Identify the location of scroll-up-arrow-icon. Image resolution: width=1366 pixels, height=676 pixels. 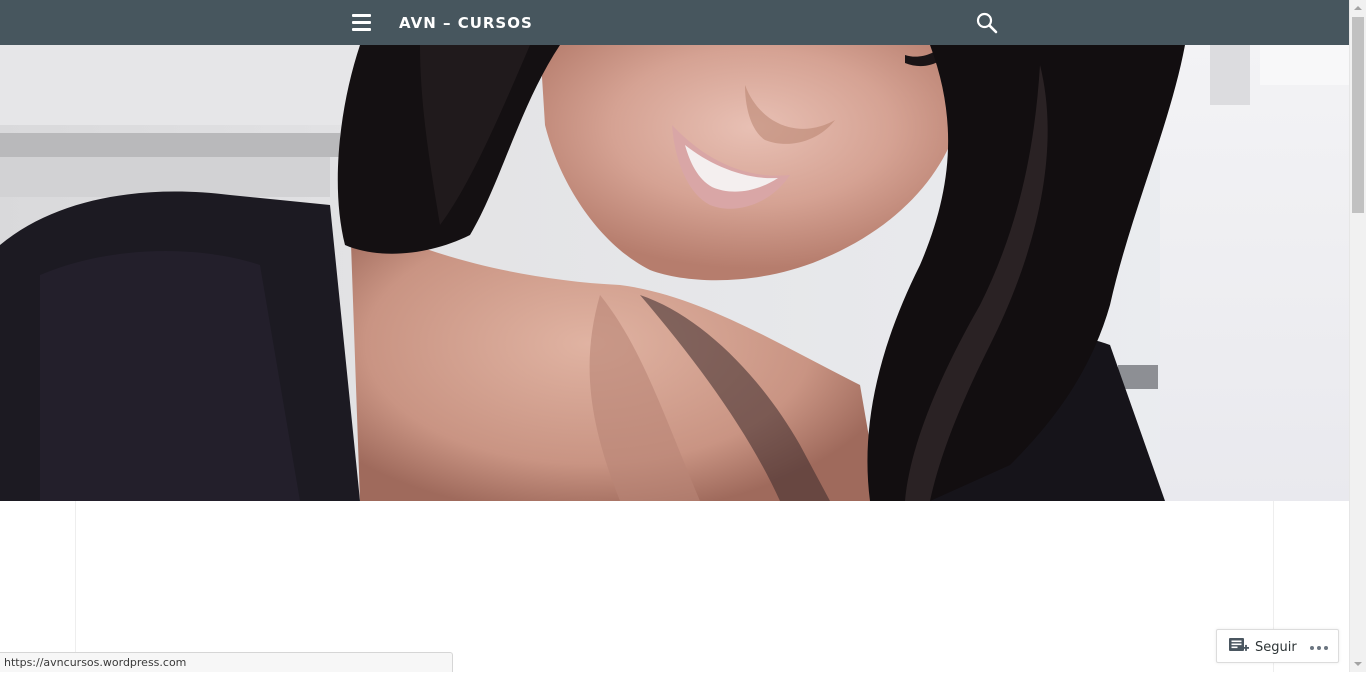
(1358, 8).